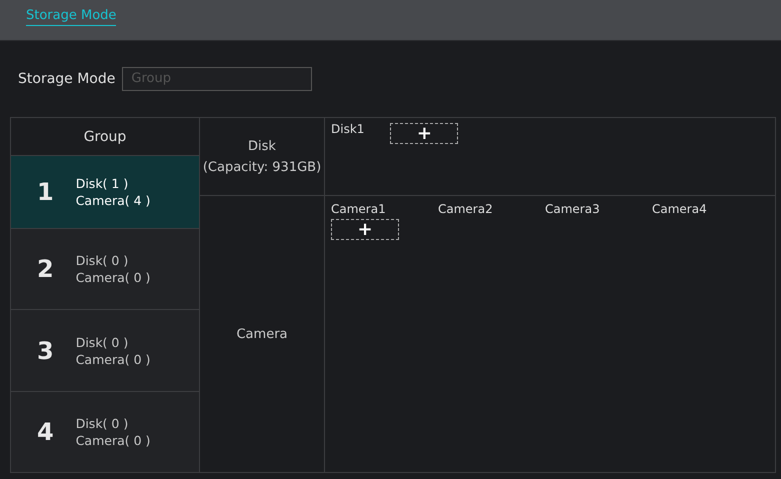  Describe the element at coordinates (573, 209) in the screenshot. I see `camera-name: Camera3` at that location.